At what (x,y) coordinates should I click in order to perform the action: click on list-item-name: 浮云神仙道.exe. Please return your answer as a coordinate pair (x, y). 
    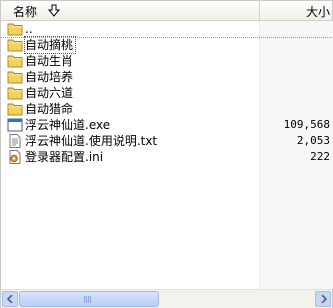
    Looking at the image, I should click on (68, 125).